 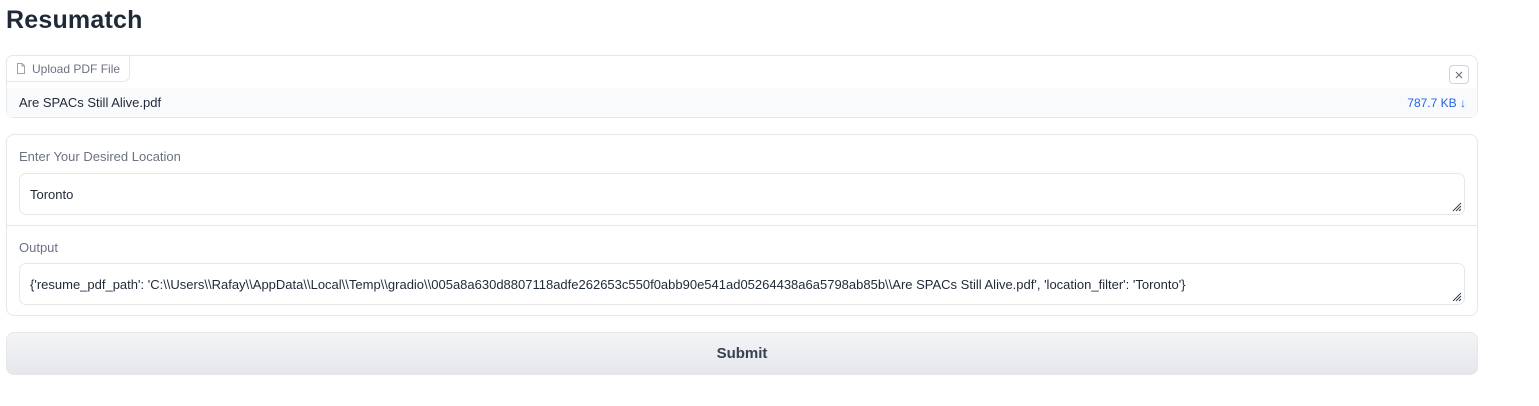 I want to click on divider, so click(x=742, y=225).